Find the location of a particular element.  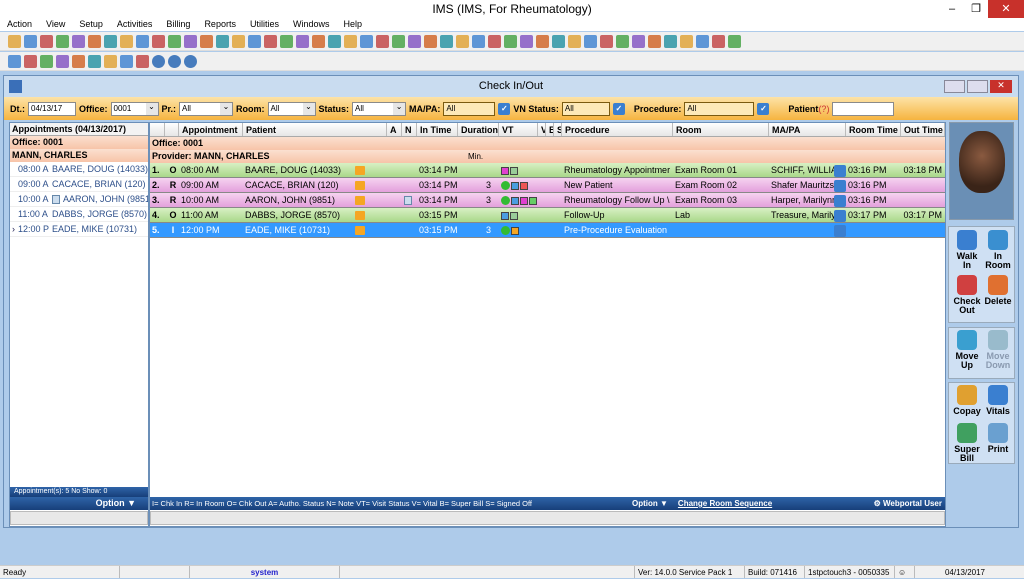

vn-status-input: All is located at coordinates (585, 108).